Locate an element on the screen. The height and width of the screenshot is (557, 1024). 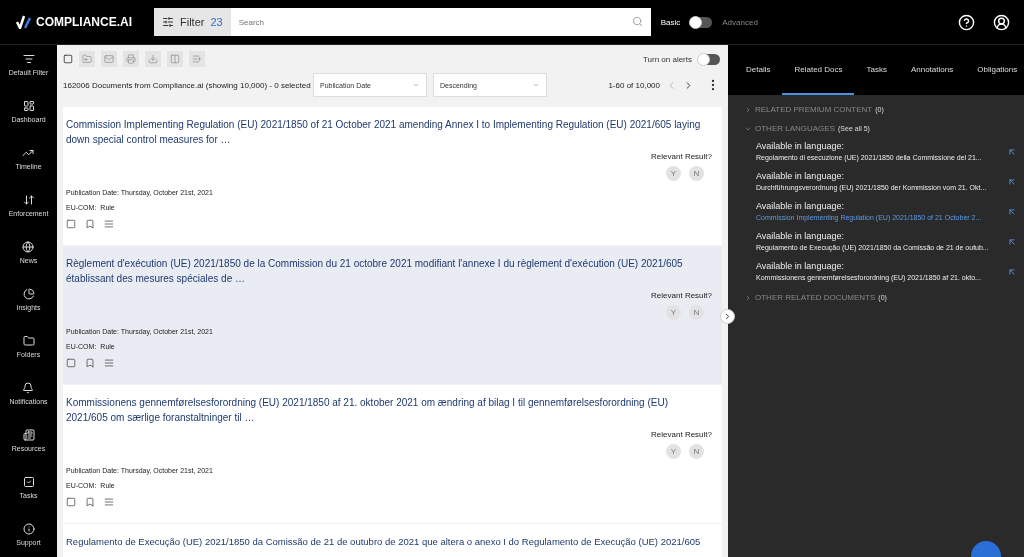
download-icon is located at coordinates (153, 59).